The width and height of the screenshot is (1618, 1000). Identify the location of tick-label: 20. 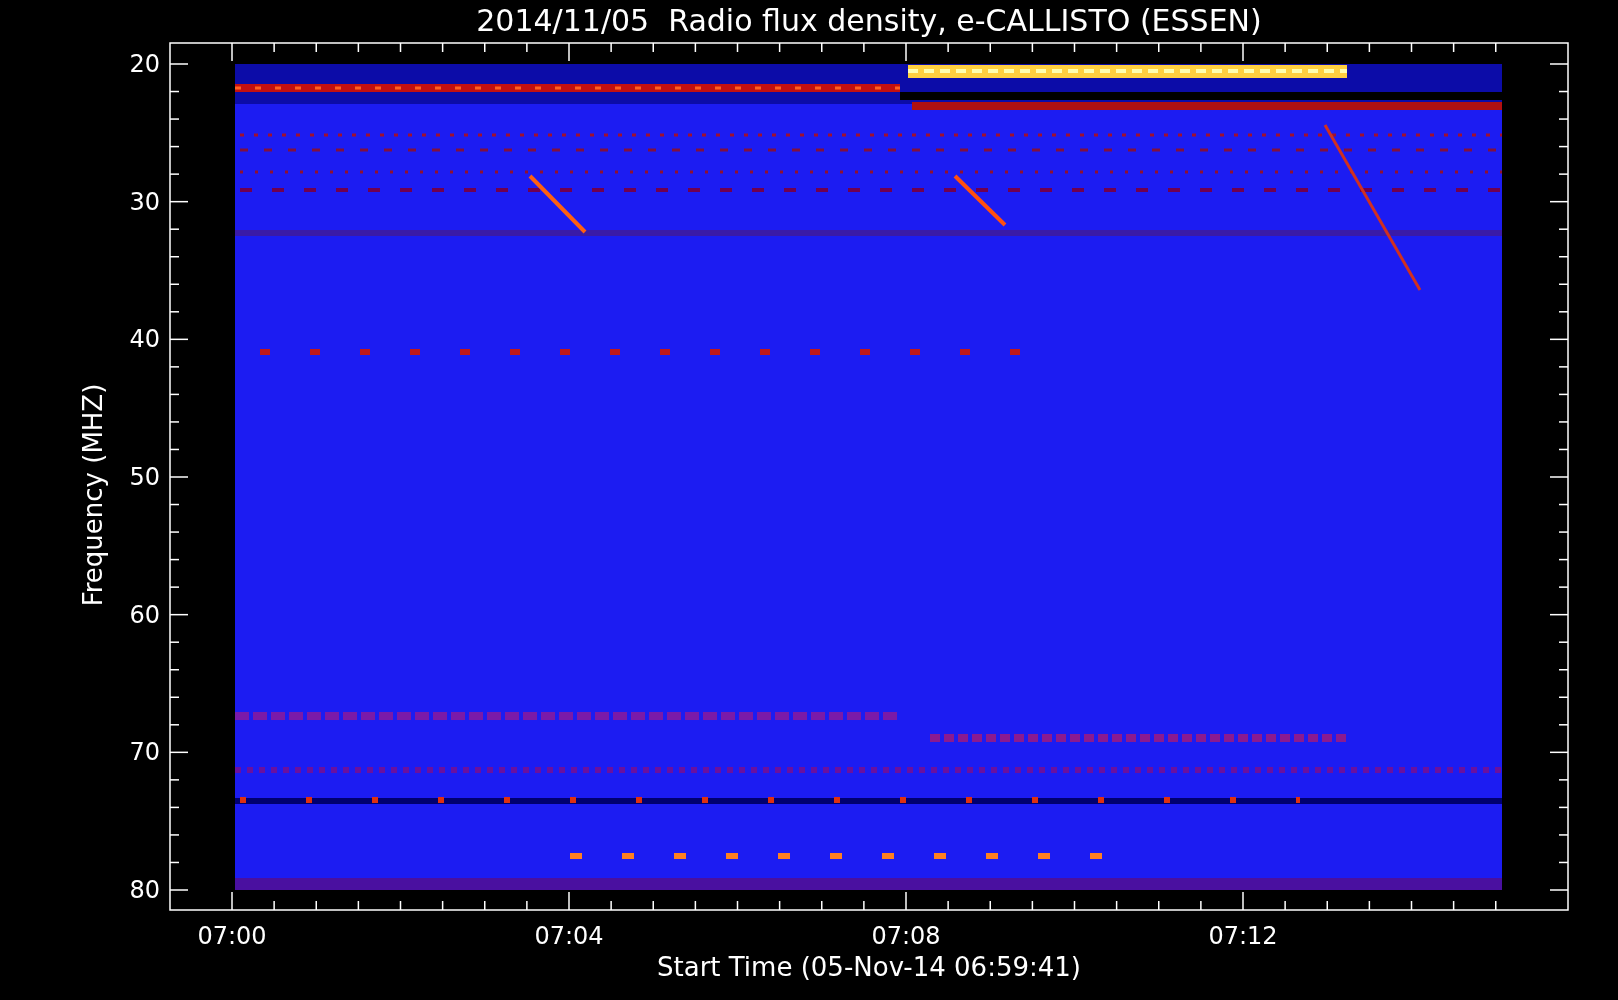
(144, 64).